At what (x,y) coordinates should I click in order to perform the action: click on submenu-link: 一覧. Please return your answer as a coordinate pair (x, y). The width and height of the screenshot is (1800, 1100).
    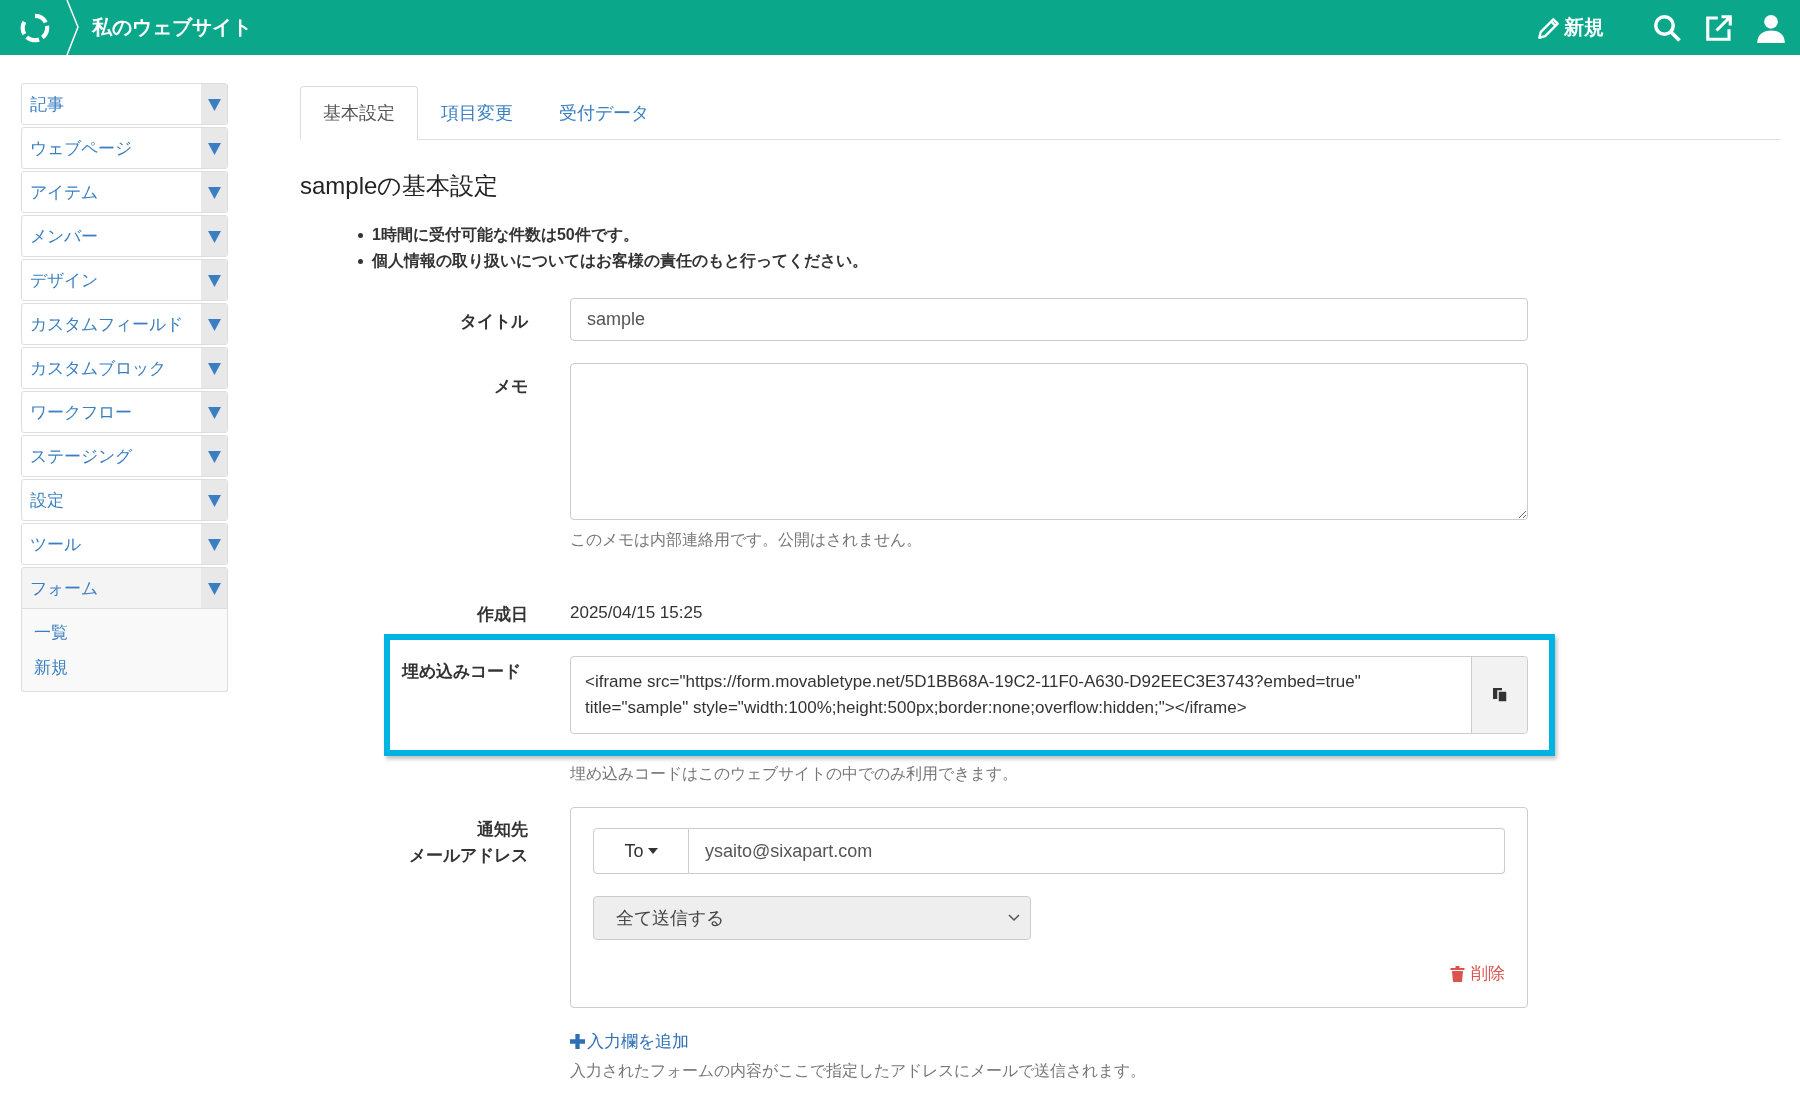
    Looking at the image, I should click on (51, 632).